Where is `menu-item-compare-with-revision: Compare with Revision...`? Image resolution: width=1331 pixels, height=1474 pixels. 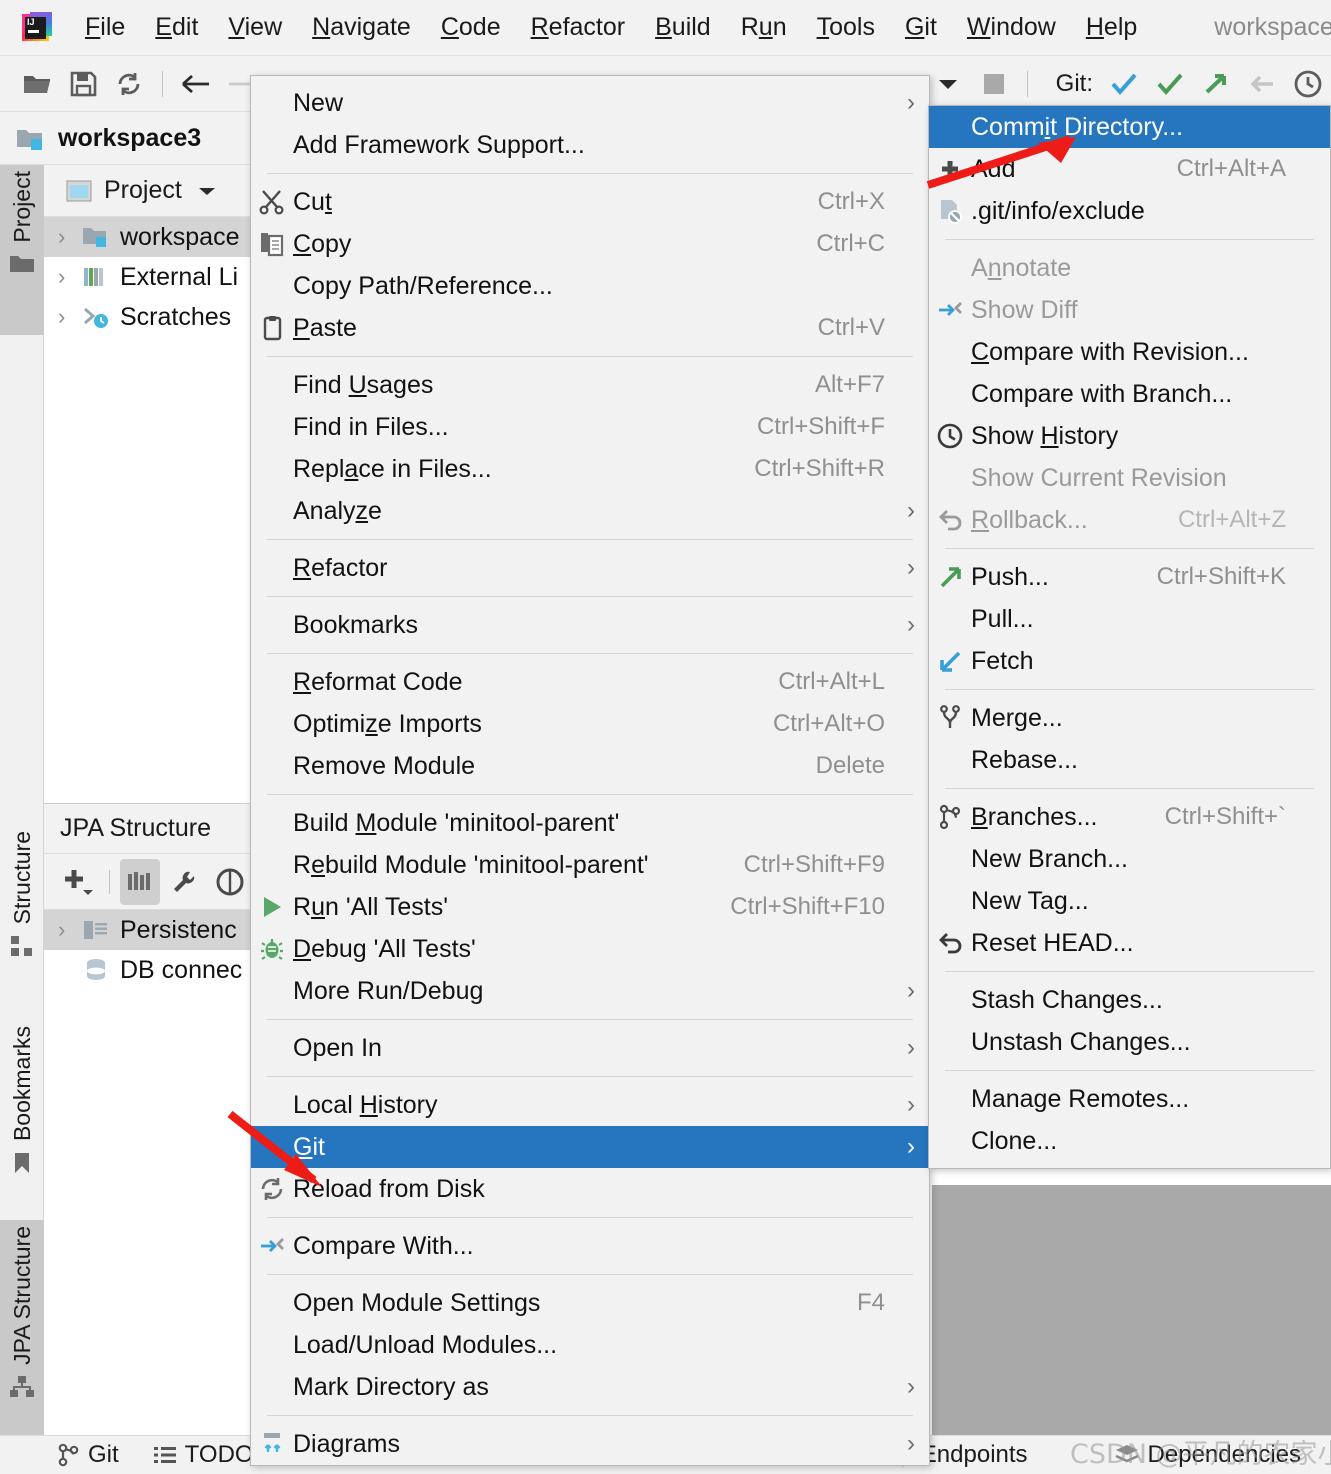 menu-item-compare-with-revision: Compare with Revision... is located at coordinates (1129, 352).